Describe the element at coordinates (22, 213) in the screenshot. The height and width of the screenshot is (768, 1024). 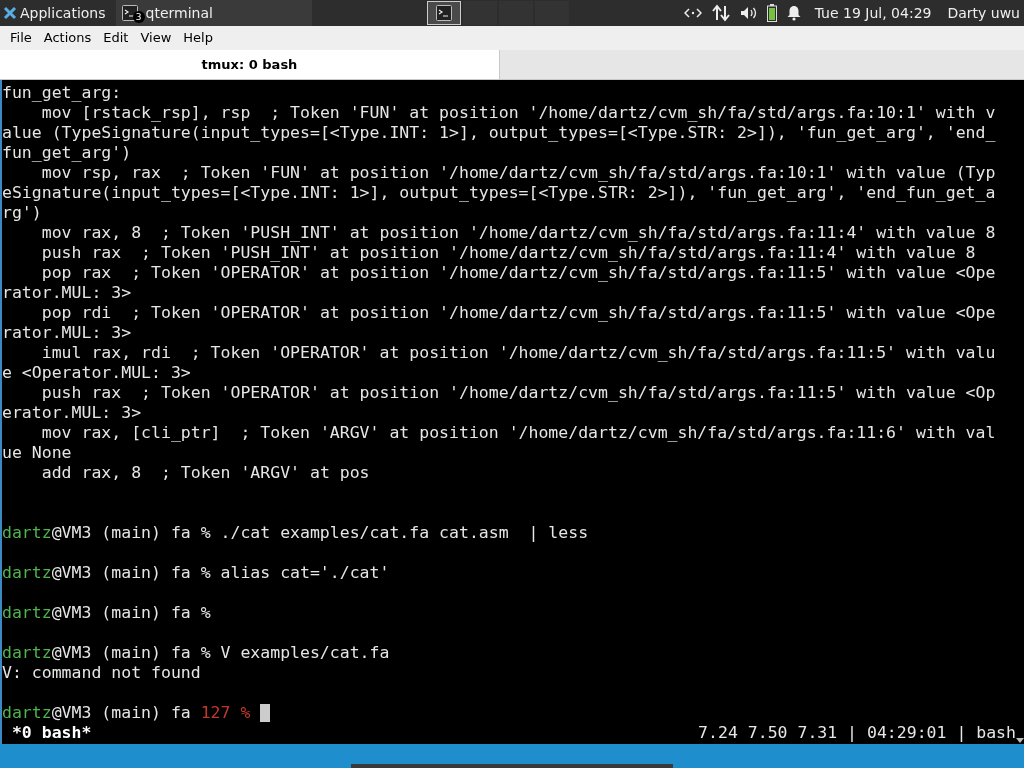
I see `terminal-output-line: rg')` at that location.